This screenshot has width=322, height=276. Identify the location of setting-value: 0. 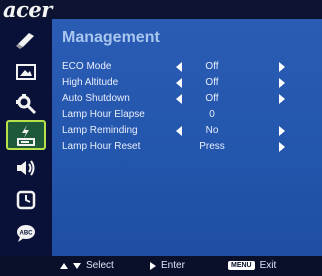
(212, 114).